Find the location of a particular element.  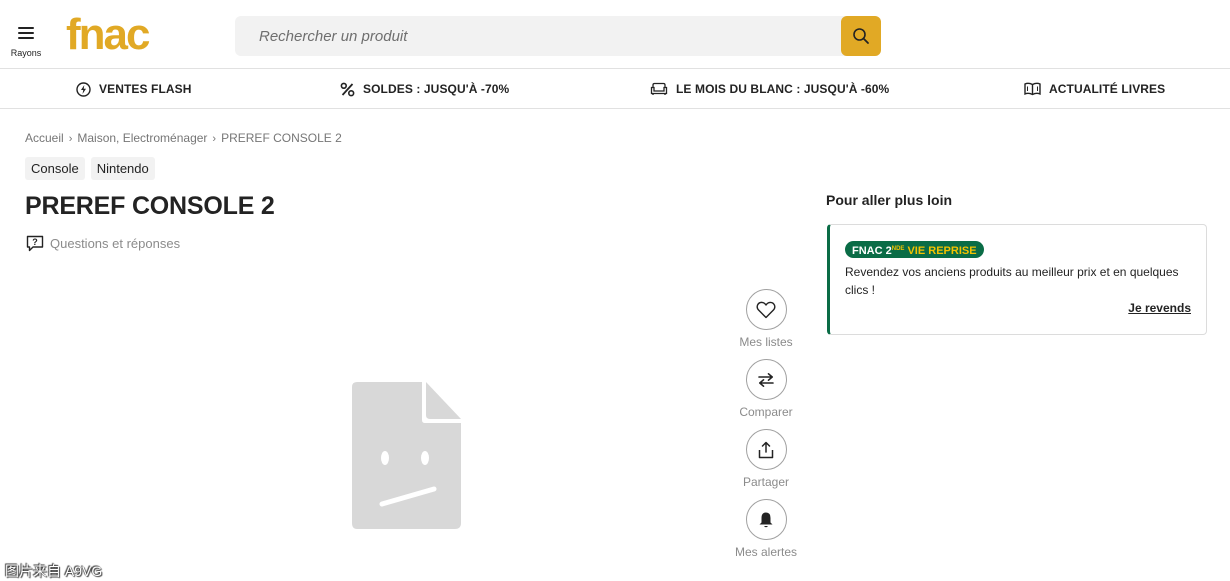

questions-label: Questions et réponses is located at coordinates (115, 243).